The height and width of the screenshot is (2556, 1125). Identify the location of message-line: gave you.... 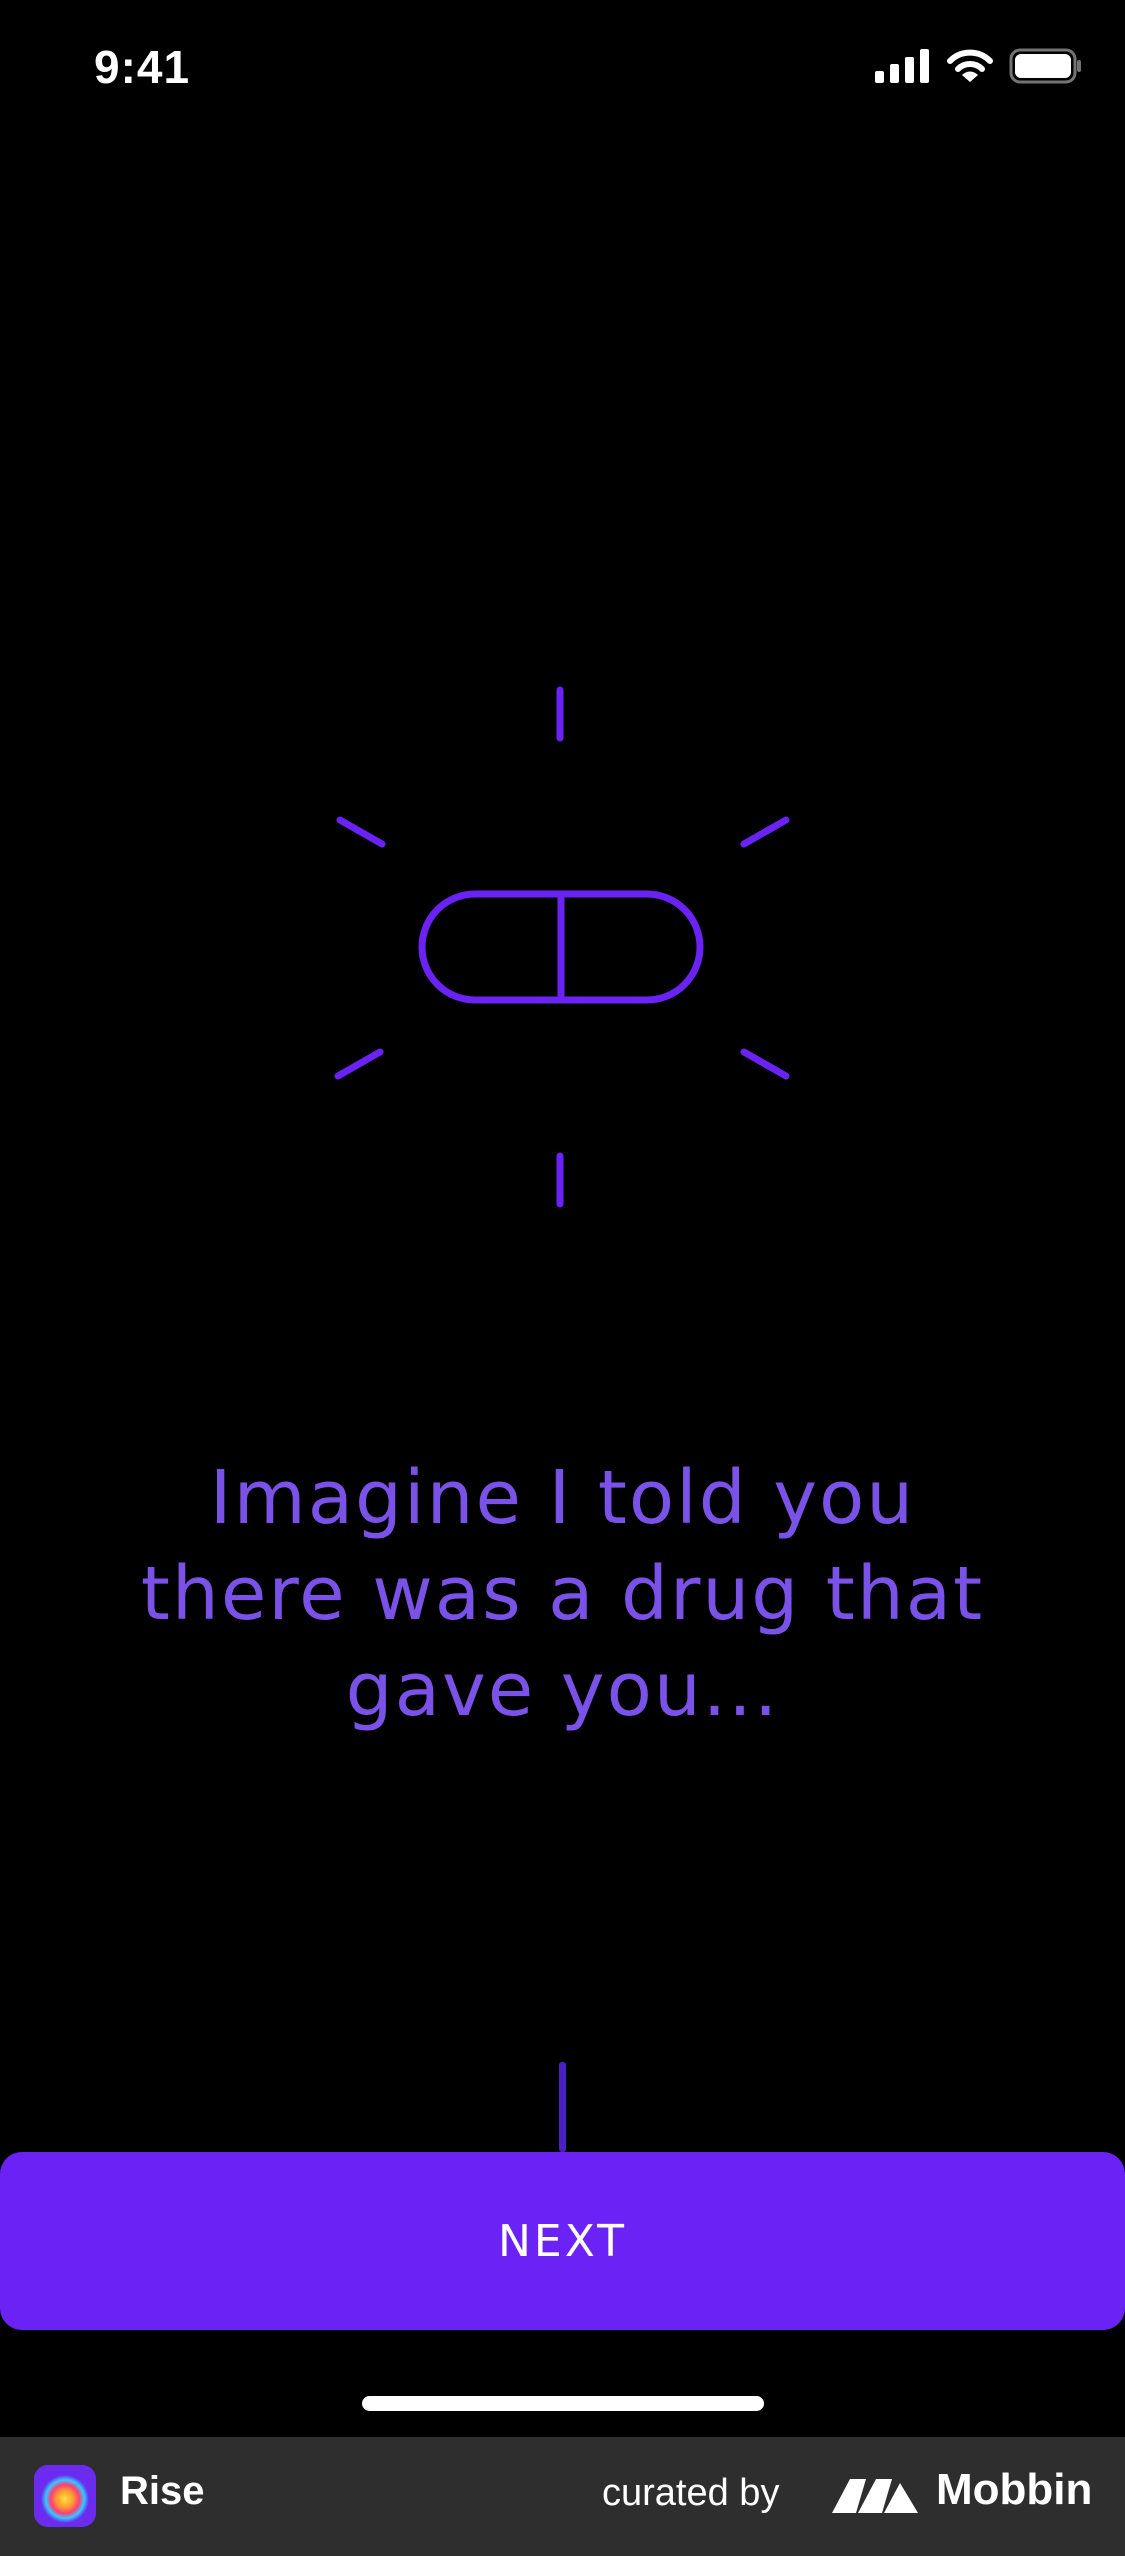
(562, 1690).